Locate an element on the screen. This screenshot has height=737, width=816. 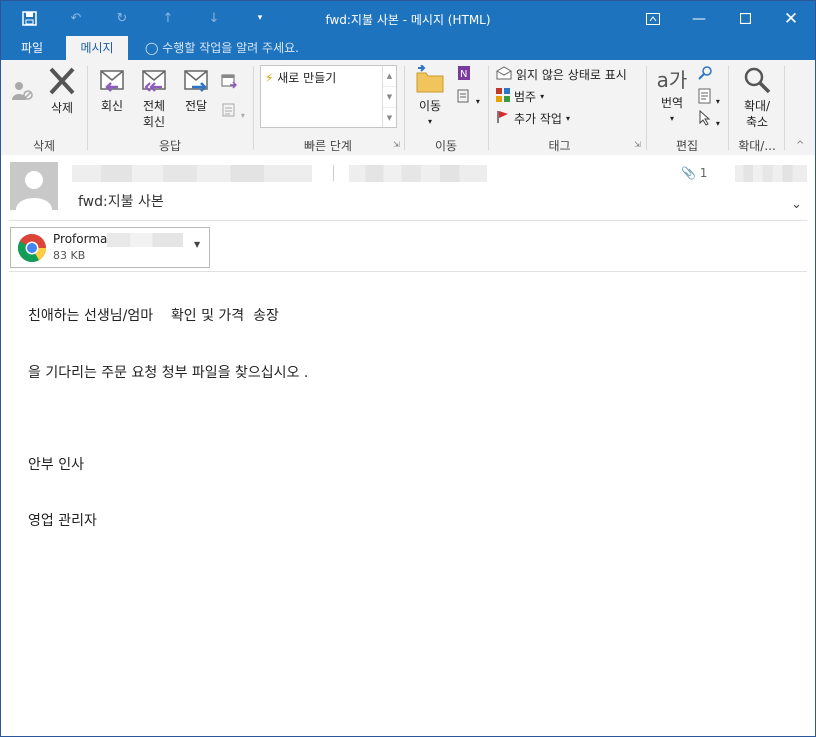
attachment-name-redacted is located at coordinates (145, 240).